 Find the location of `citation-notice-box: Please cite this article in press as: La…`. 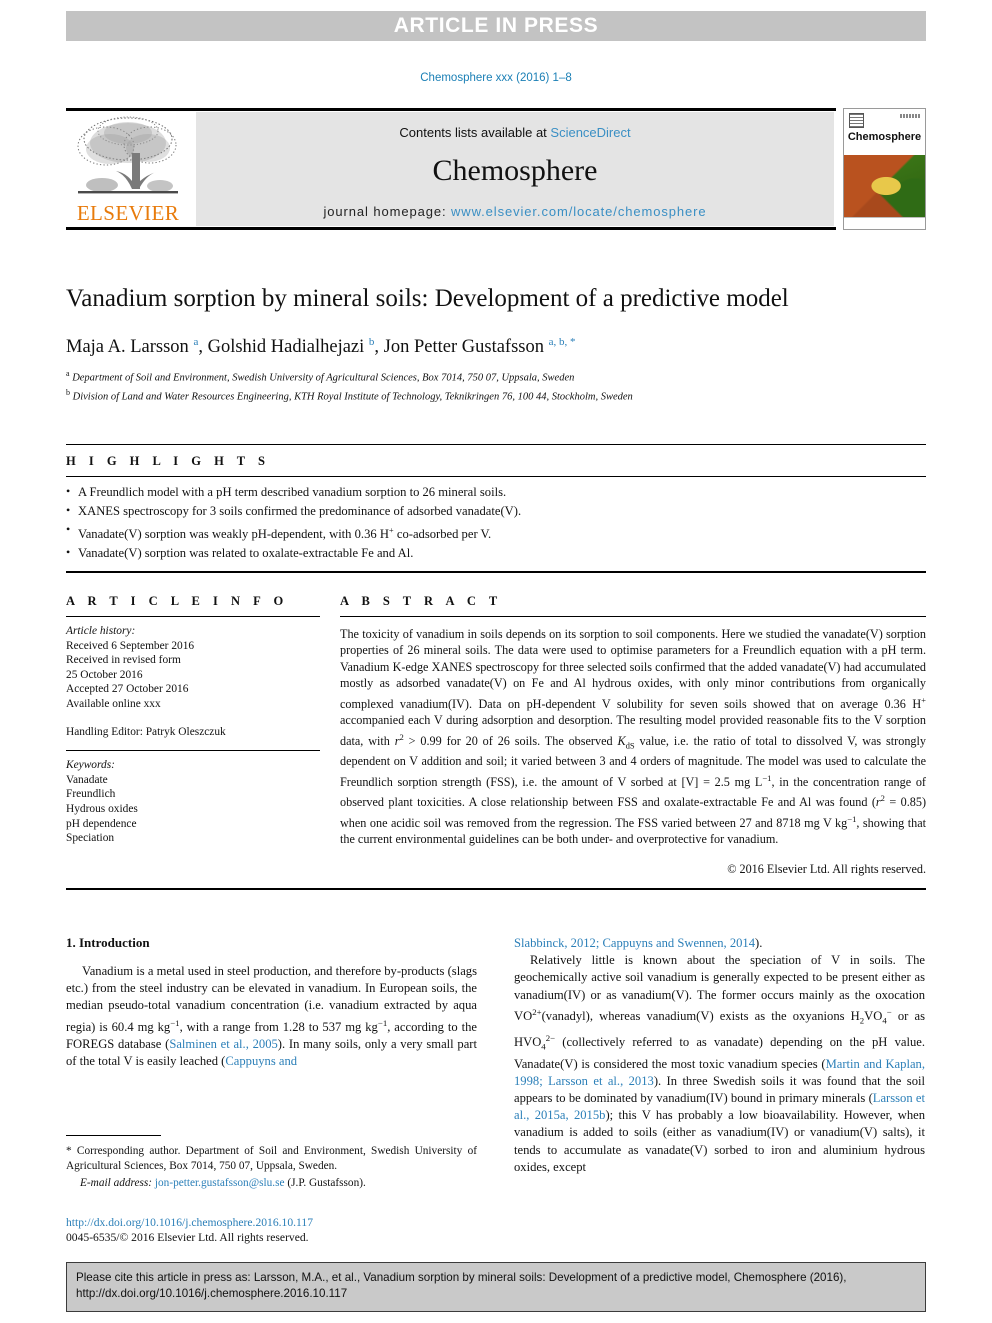

citation-notice-box: Please cite this article in press as: La… is located at coordinates (496, 1287).